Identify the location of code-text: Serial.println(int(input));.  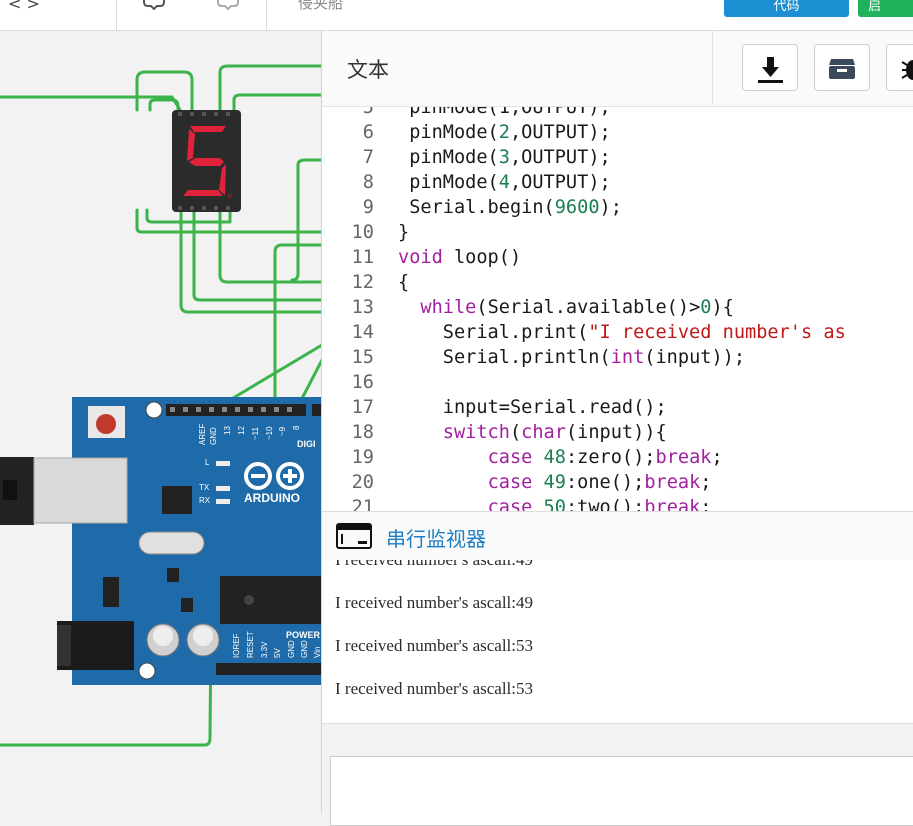
(571, 357).